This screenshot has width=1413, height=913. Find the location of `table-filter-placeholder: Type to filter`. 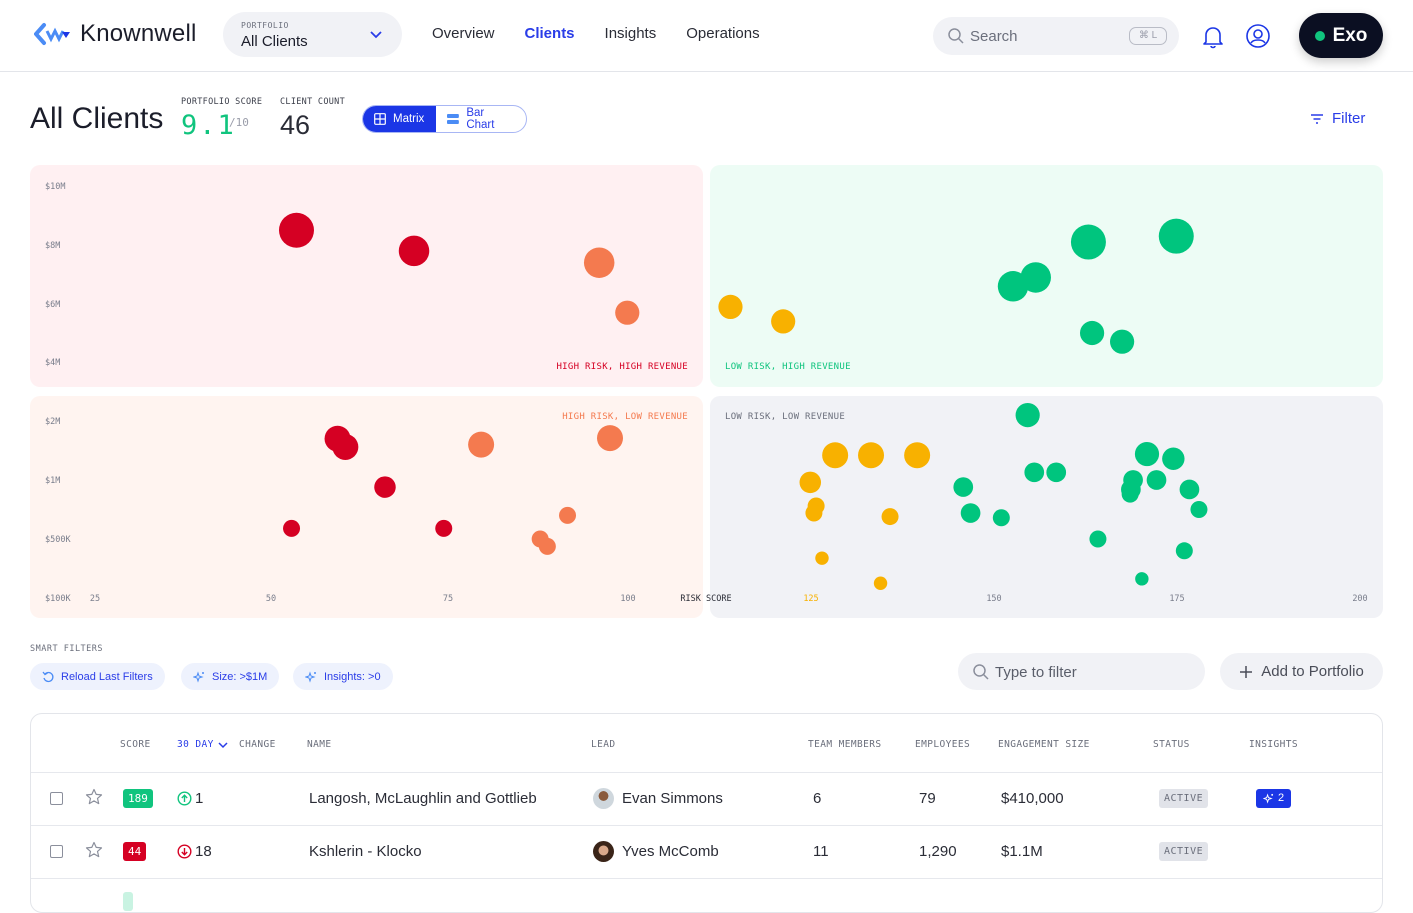

table-filter-placeholder: Type to filter is located at coordinates (1036, 672).